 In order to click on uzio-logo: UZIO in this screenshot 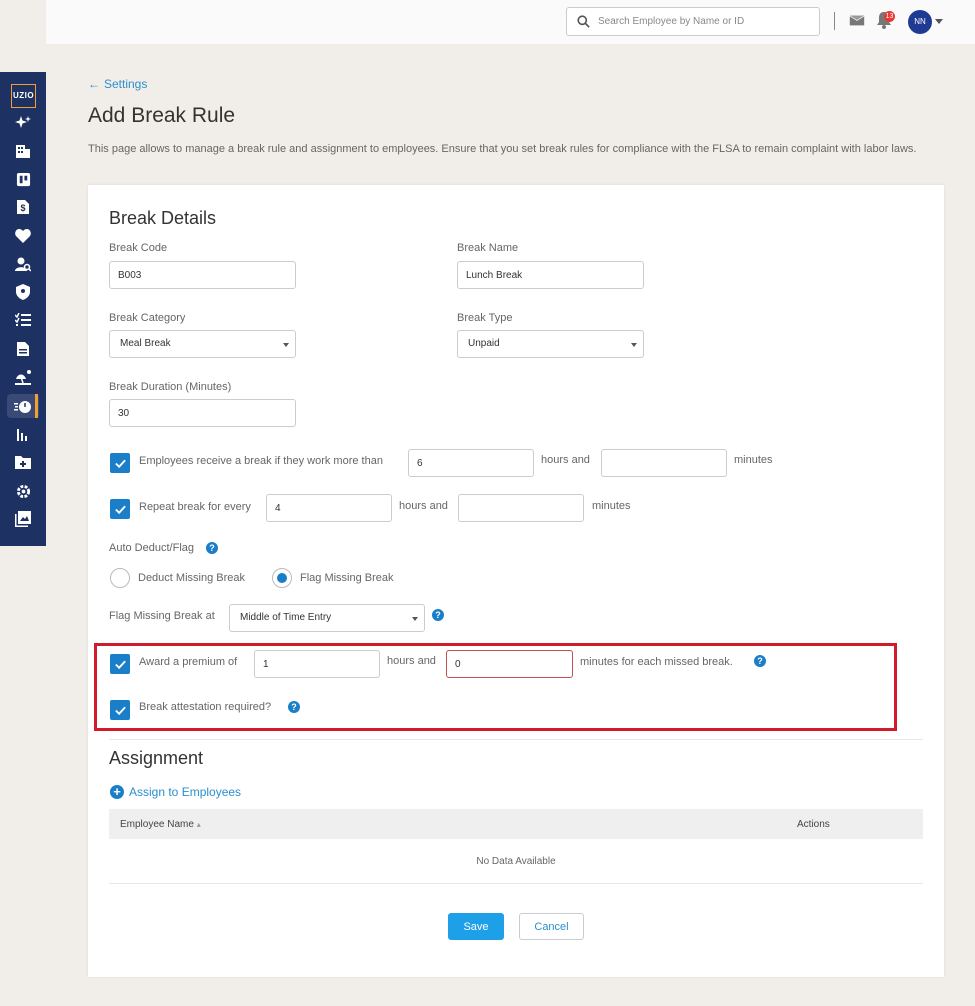, I will do `click(23, 96)`.